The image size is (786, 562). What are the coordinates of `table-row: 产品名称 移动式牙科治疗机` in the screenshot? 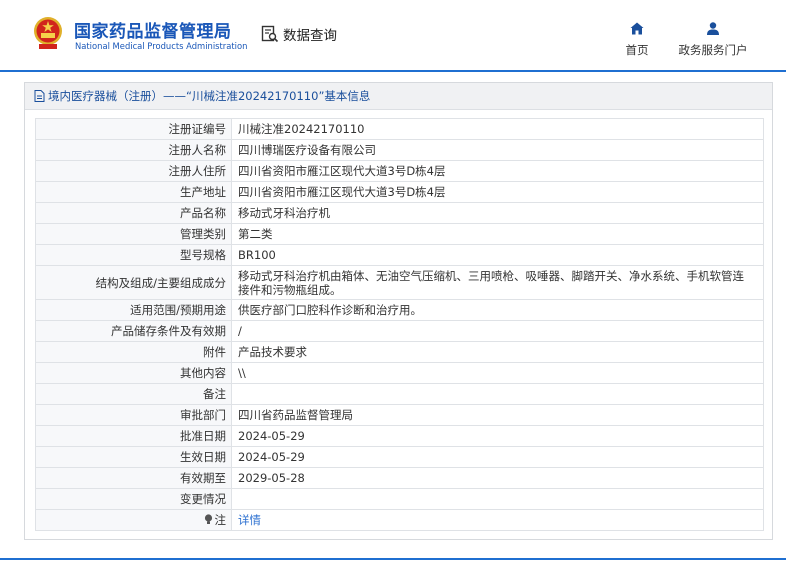 It's located at (399, 213).